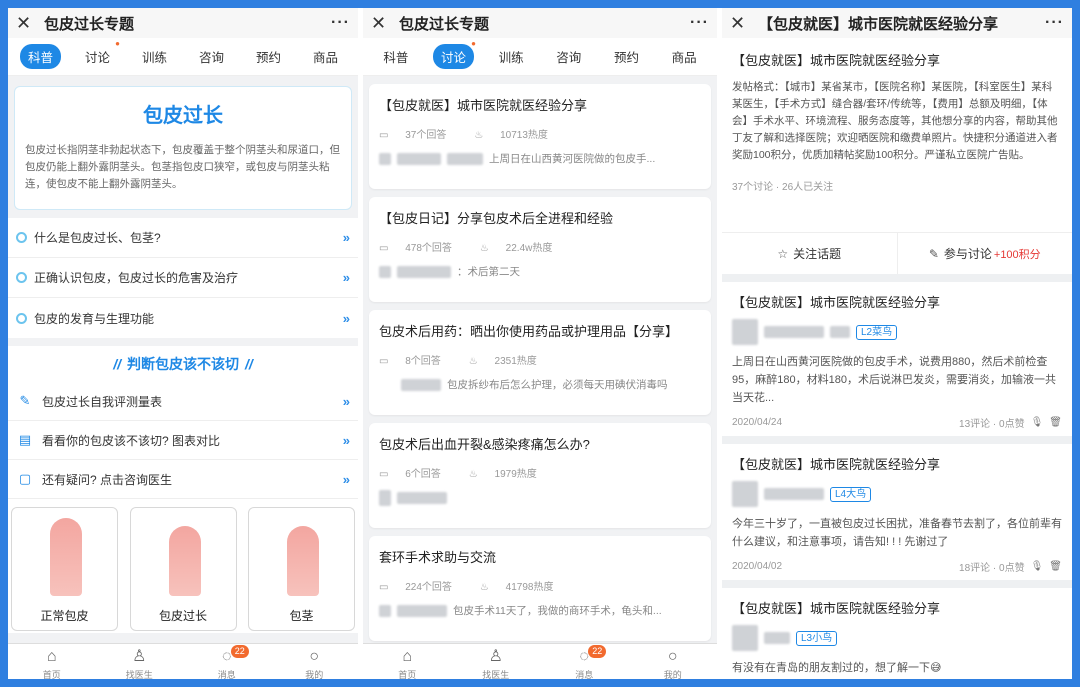 Image resolution: width=1080 pixels, height=687 pixels. What do you see at coordinates (540, 271) in the screenshot?
I see `latest-reply: ：术后第二天` at bounding box center [540, 271].